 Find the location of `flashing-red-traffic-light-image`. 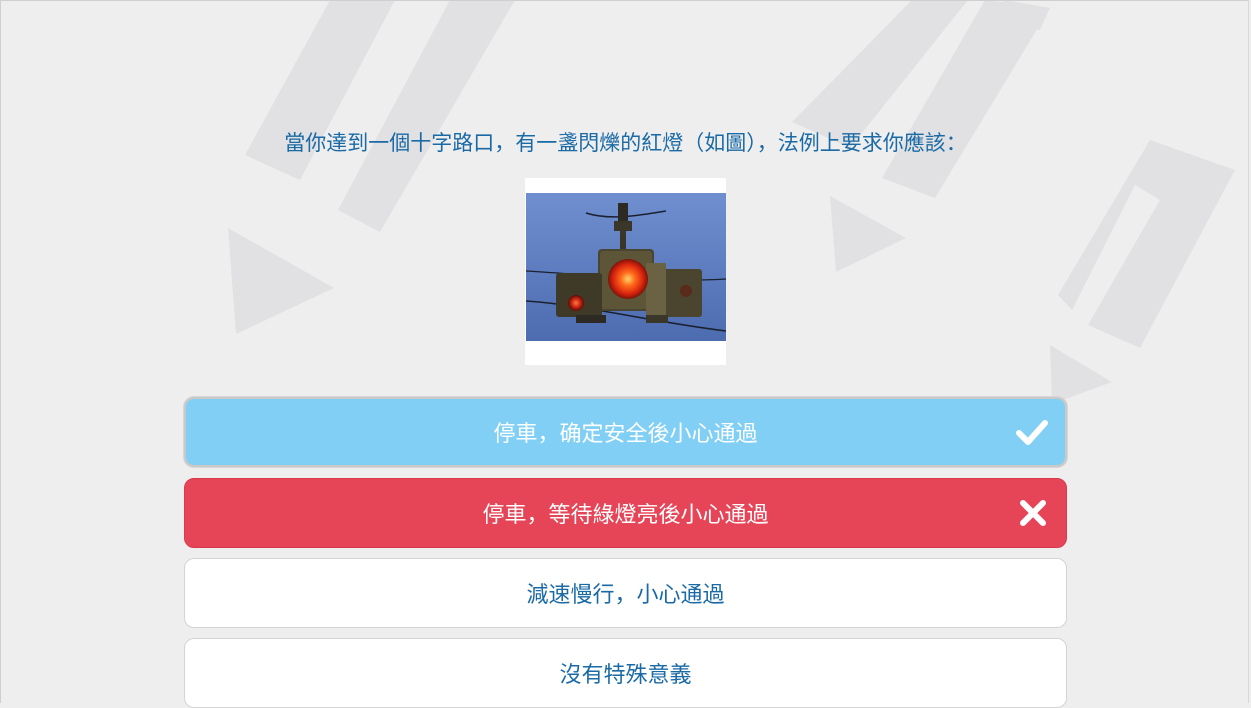

flashing-red-traffic-light-image is located at coordinates (626, 267).